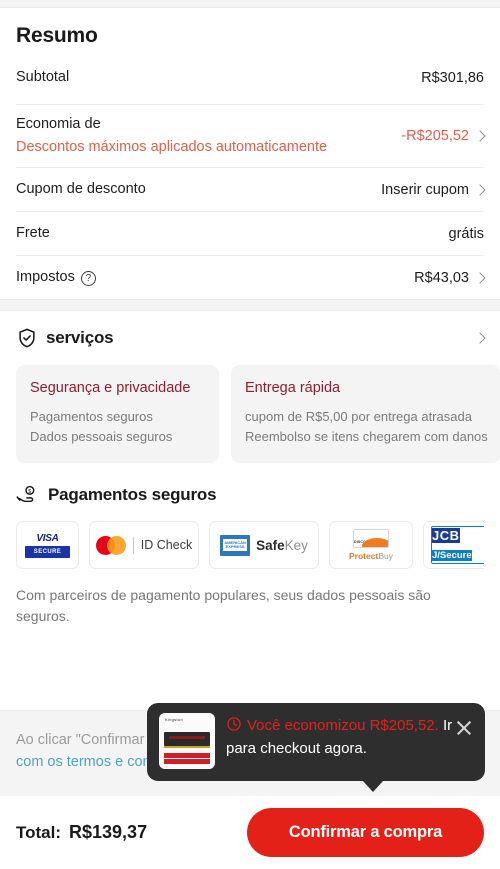 Image resolution: width=500 pixels, height=869 pixels. What do you see at coordinates (43, 77) in the screenshot?
I see `subtotal-label: Subtotal` at bounding box center [43, 77].